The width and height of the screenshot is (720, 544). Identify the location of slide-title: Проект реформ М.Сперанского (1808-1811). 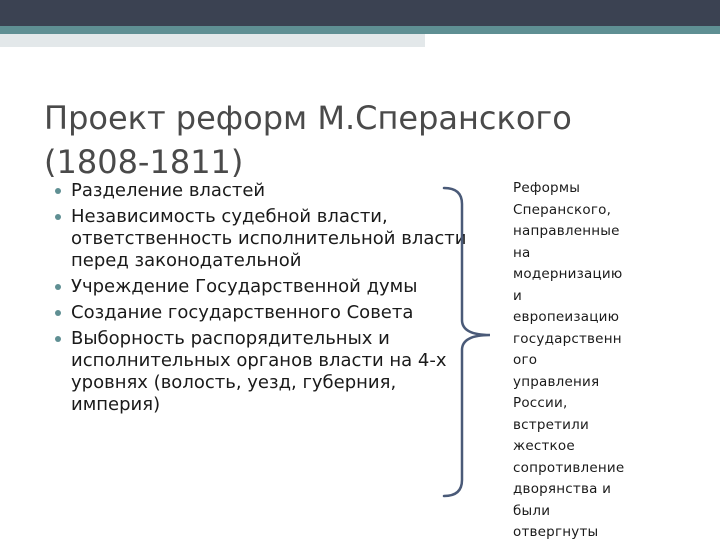
(308, 140).